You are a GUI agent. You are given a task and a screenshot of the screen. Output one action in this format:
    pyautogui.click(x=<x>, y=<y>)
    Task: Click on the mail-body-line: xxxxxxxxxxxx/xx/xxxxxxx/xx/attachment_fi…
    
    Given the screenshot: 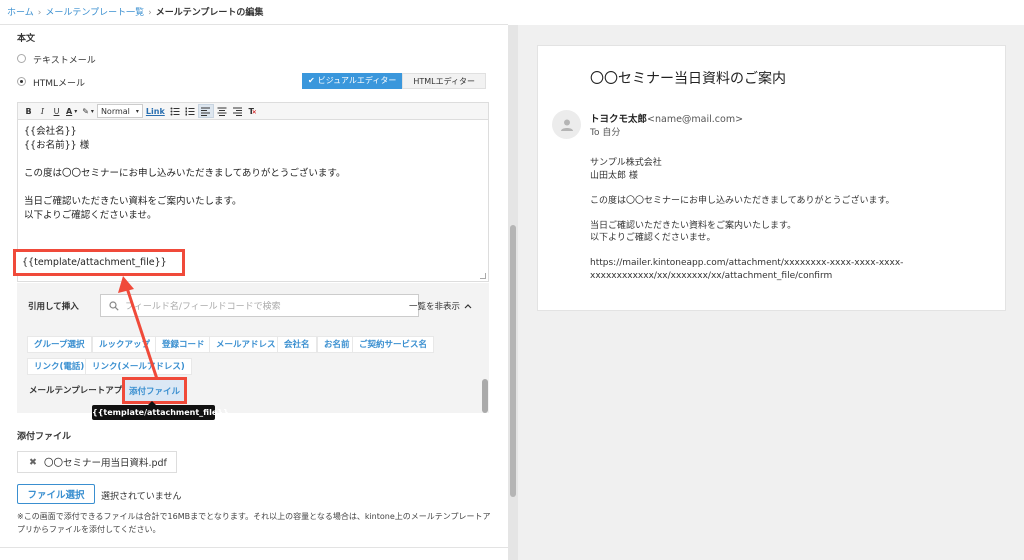 What is the action you would take?
    pyautogui.click(x=711, y=275)
    